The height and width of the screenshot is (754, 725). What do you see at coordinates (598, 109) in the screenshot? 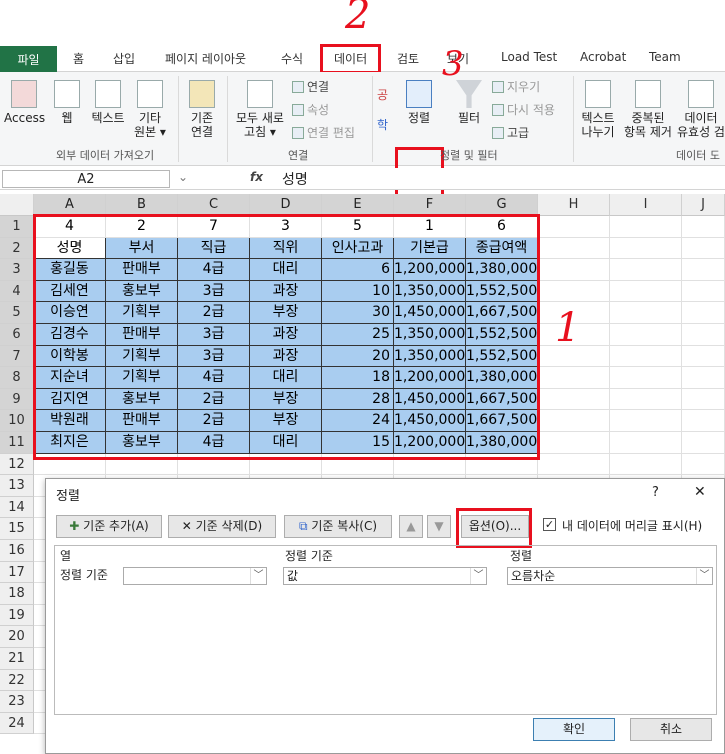
I see `text-to-columns-button: 텍스트 나누기` at bounding box center [598, 109].